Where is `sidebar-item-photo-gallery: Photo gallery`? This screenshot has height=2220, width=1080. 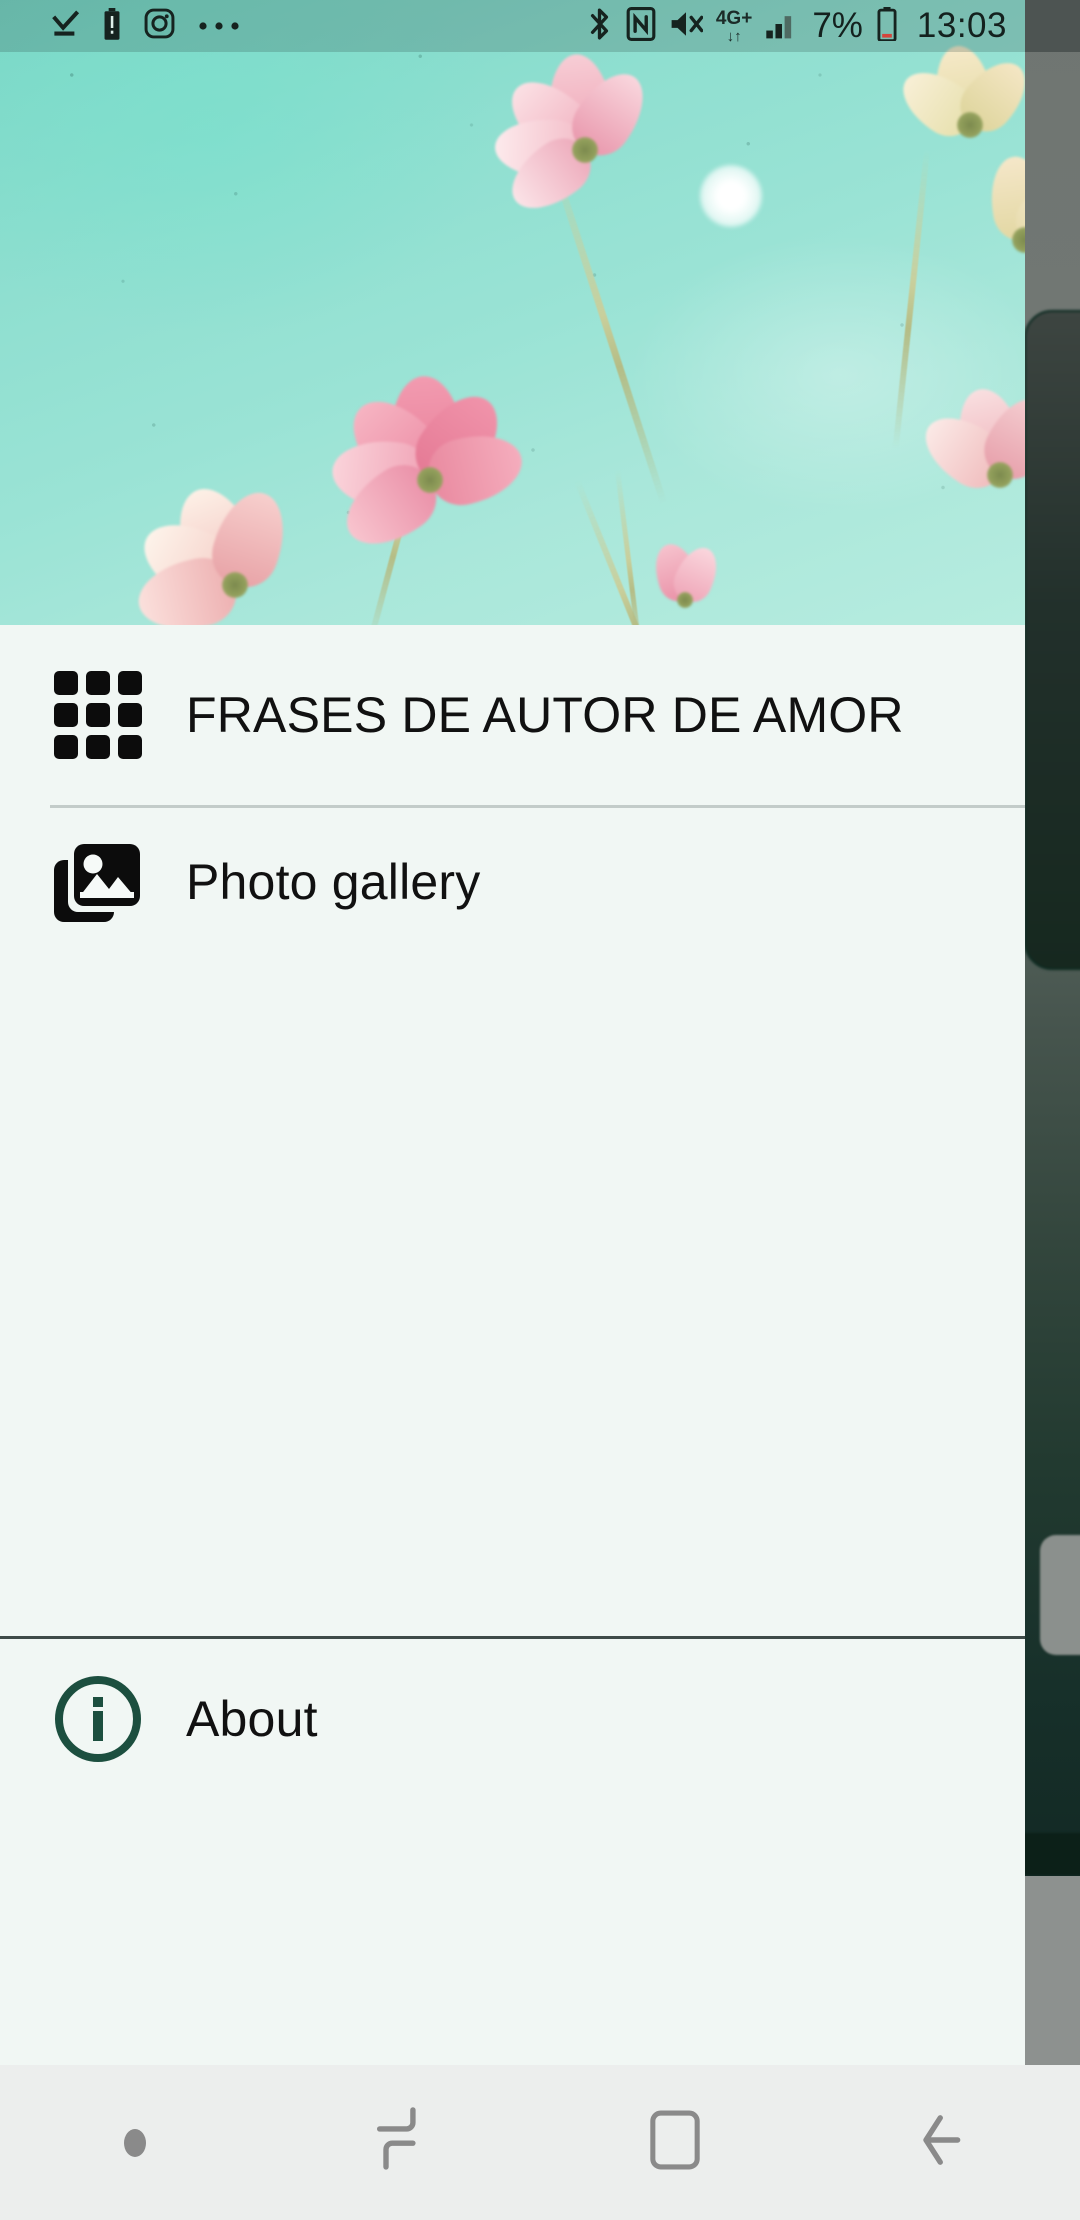 sidebar-item-photo-gallery: Photo gallery is located at coordinates (512, 882).